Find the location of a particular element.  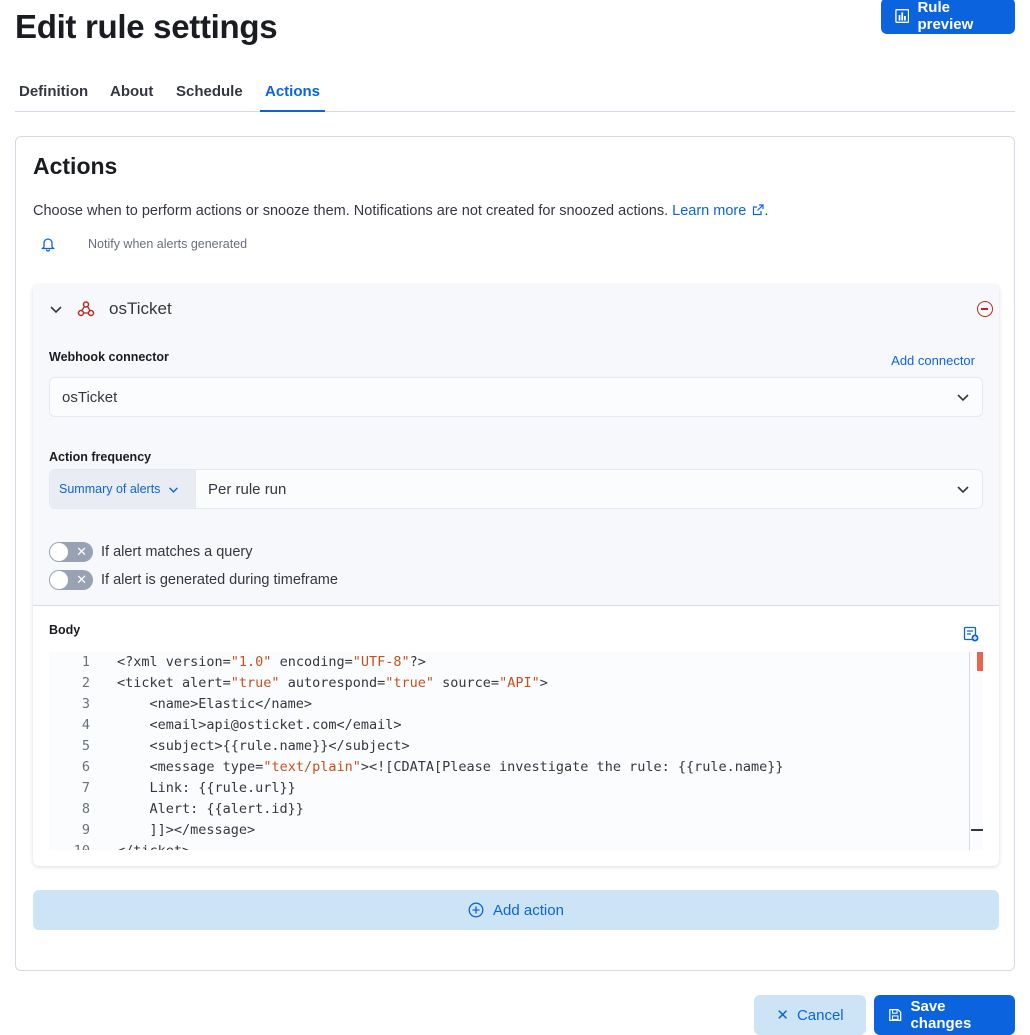

query-switch: ✕ is located at coordinates (71, 552).